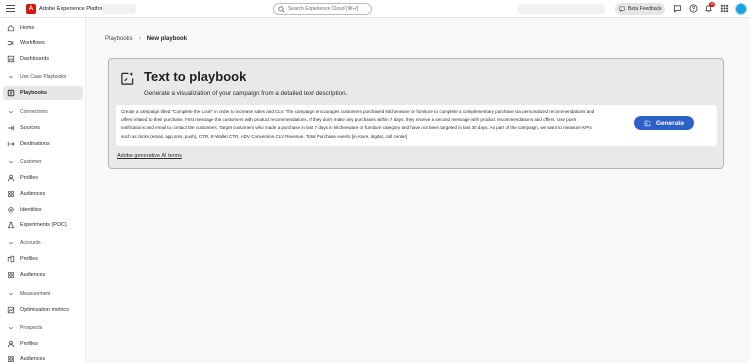 The image size is (750, 363). Describe the element at coordinates (43, 28) in the screenshot. I see `sidebar-item-home: Home` at that location.